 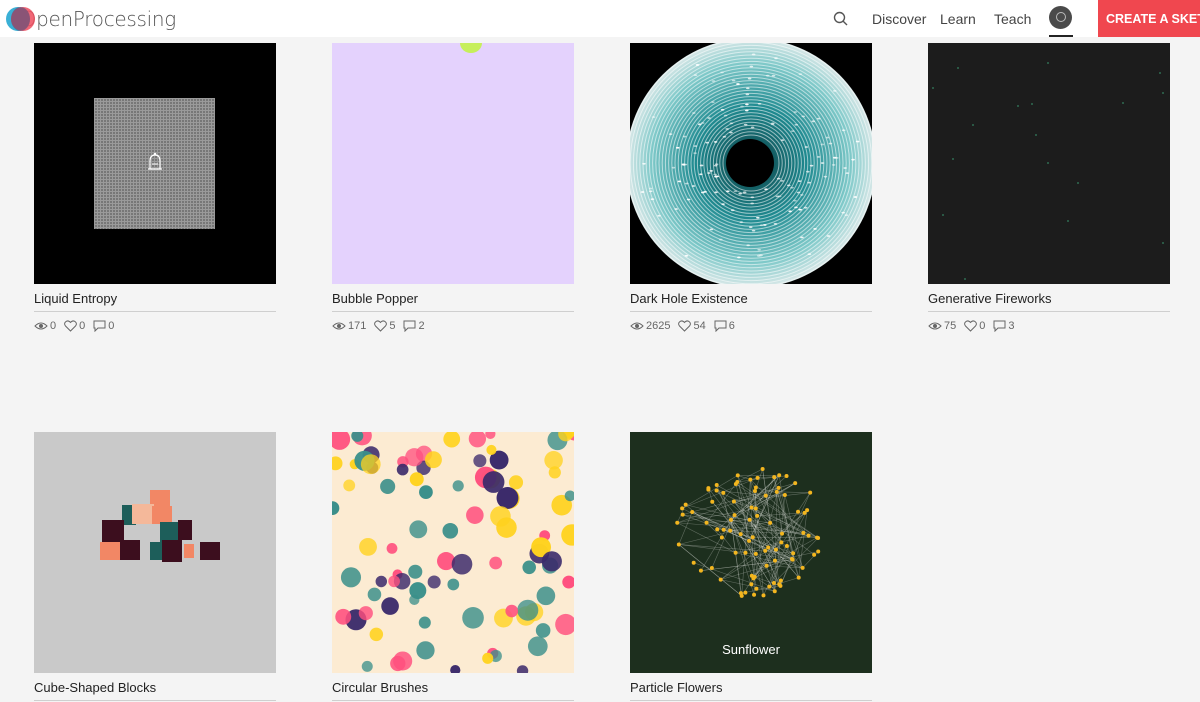 I want to click on sketch-title: Bubble Popper, so click(x=453, y=298).